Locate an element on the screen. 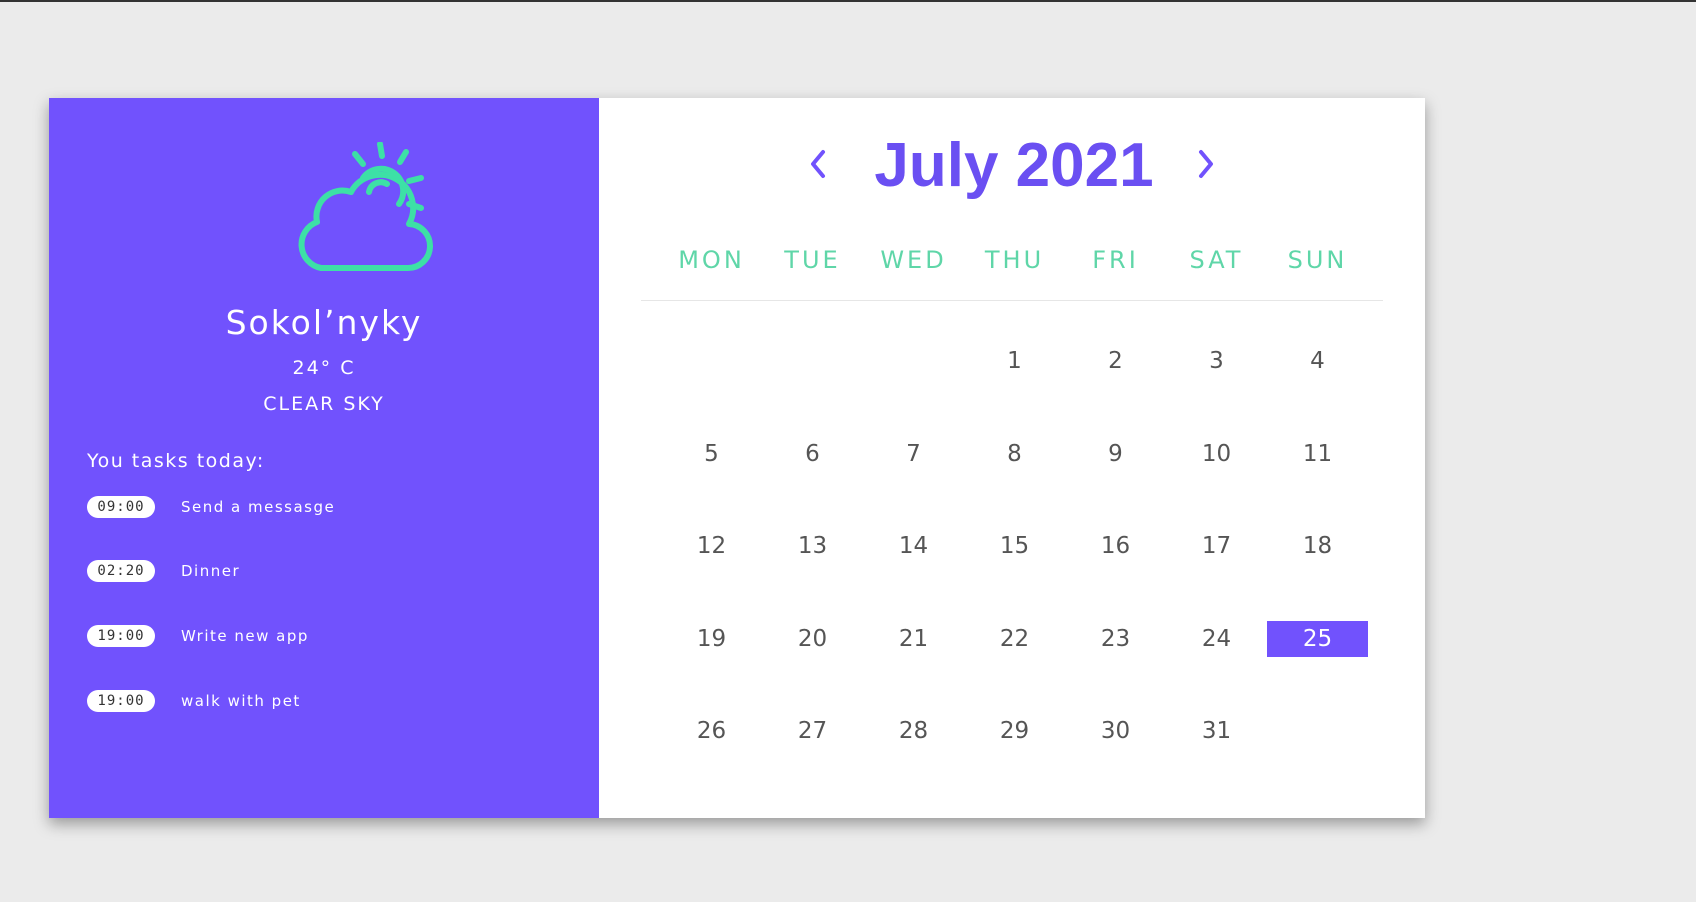 This screenshot has height=902, width=1696. header-divider is located at coordinates (1012, 300).